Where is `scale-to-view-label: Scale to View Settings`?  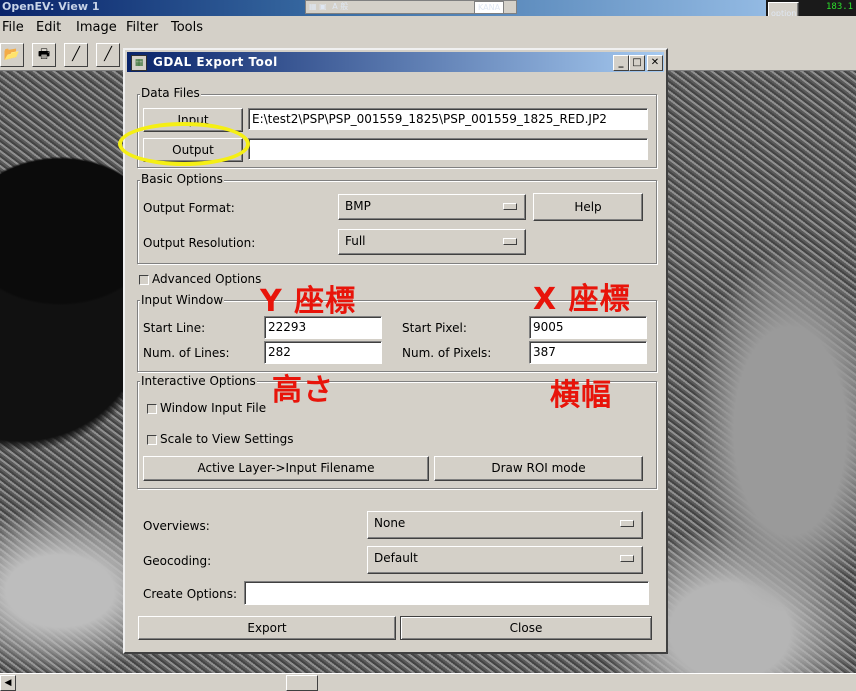
scale-to-view-label: Scale to View Settings is located at coordinates (227, 439).